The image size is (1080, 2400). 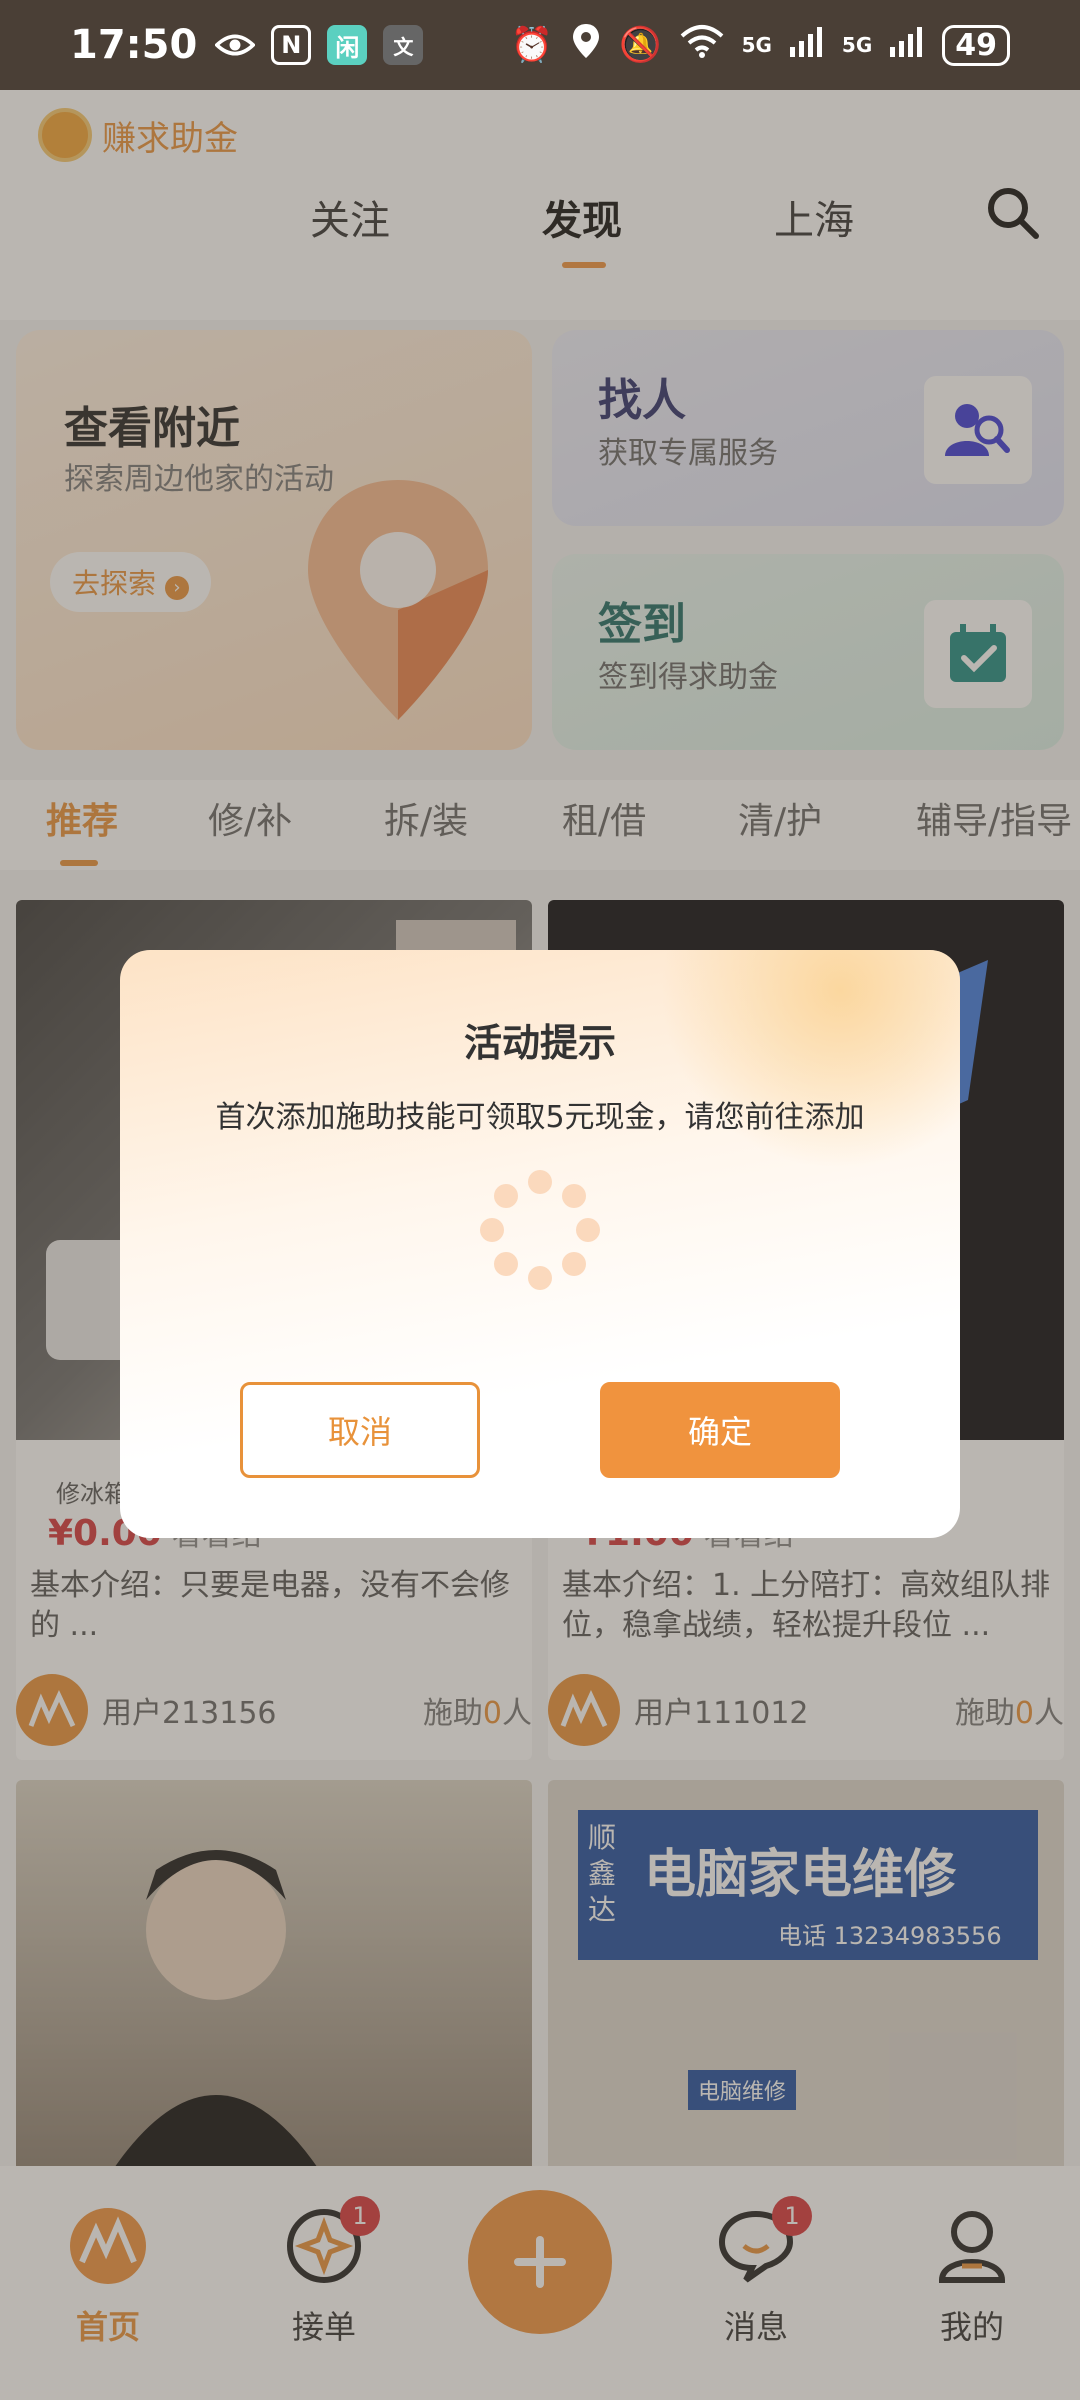 What do you see at coordinates (586, 45) in the screenshot?
I see `location-icon` at bounding box center [586, 45].